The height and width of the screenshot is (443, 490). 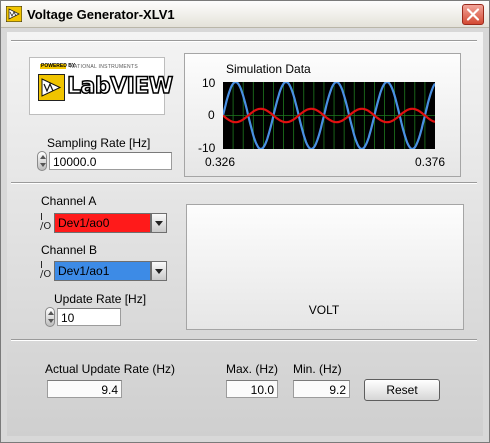 I want to click on labview-logo: POWERED BY NATIONAL INSTRUMENTS LabVIEW, so click(x=101, y=86).